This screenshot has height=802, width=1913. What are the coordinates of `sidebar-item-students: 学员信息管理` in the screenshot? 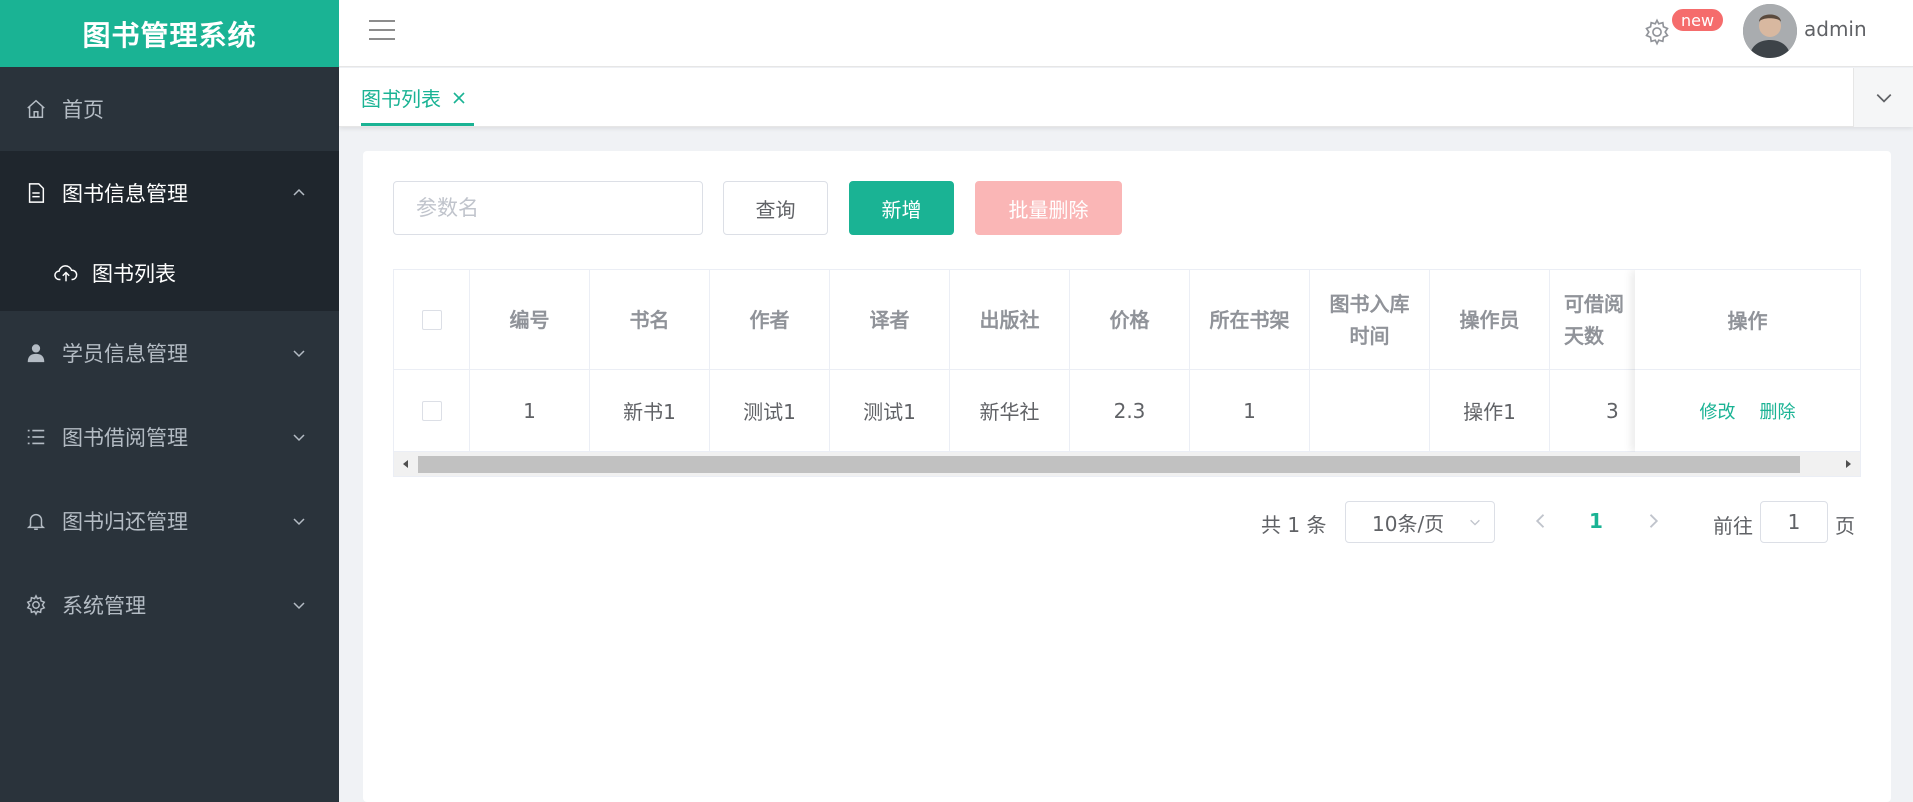 It's located at (169, 353).